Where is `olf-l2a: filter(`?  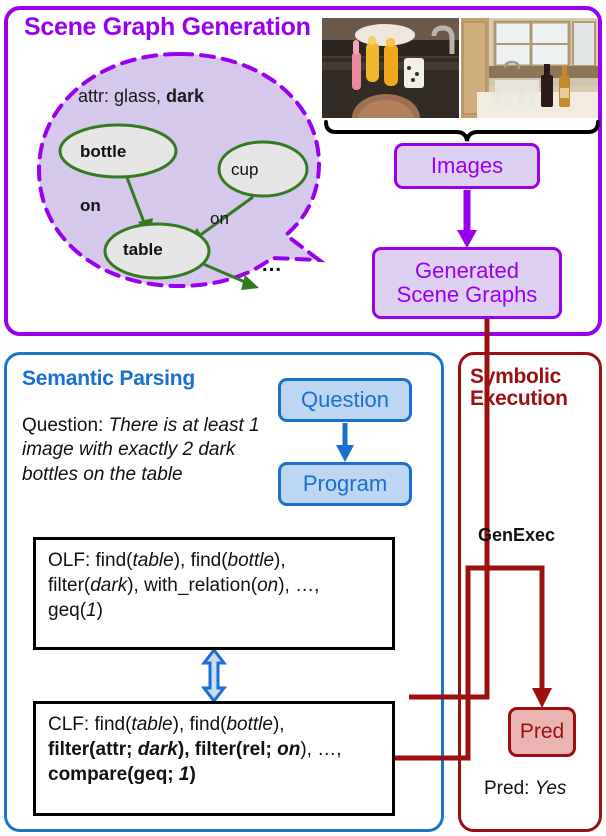
olf-l2a: filter( is located at coordinates (69, 586).